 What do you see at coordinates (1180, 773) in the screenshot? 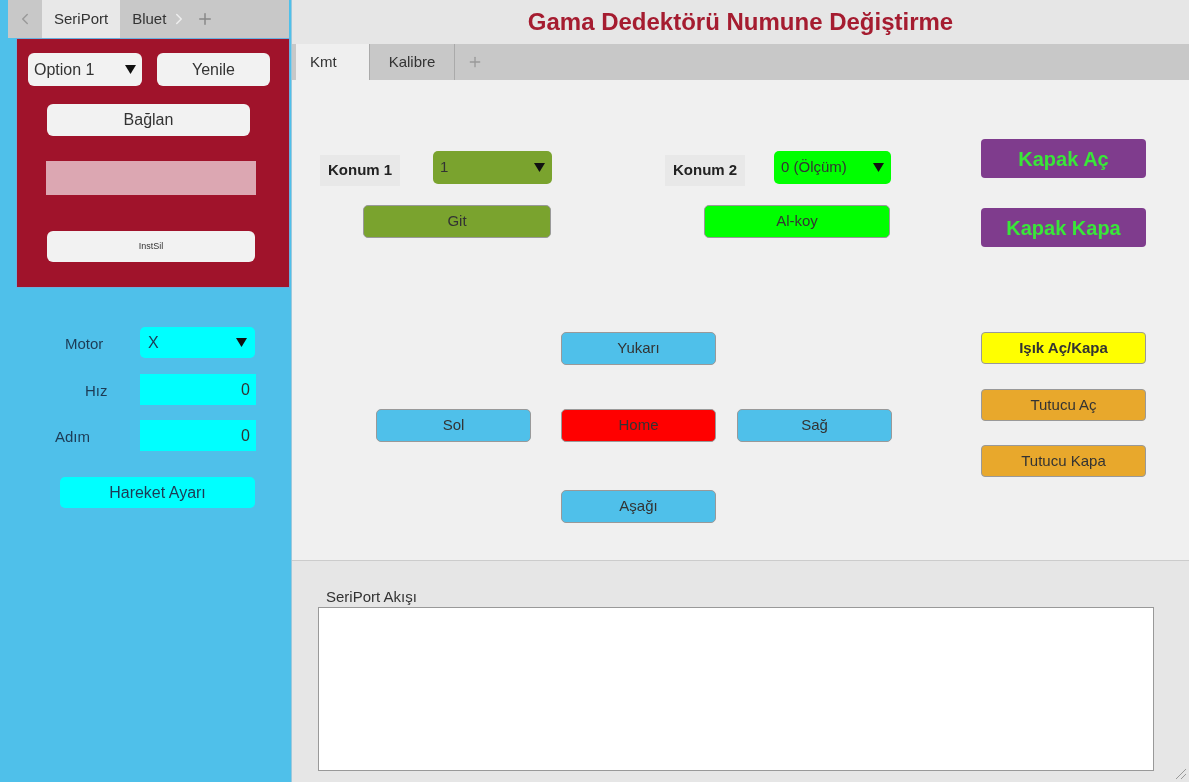
I see `resize-grip-icon` at bounding box center [1180, 773].